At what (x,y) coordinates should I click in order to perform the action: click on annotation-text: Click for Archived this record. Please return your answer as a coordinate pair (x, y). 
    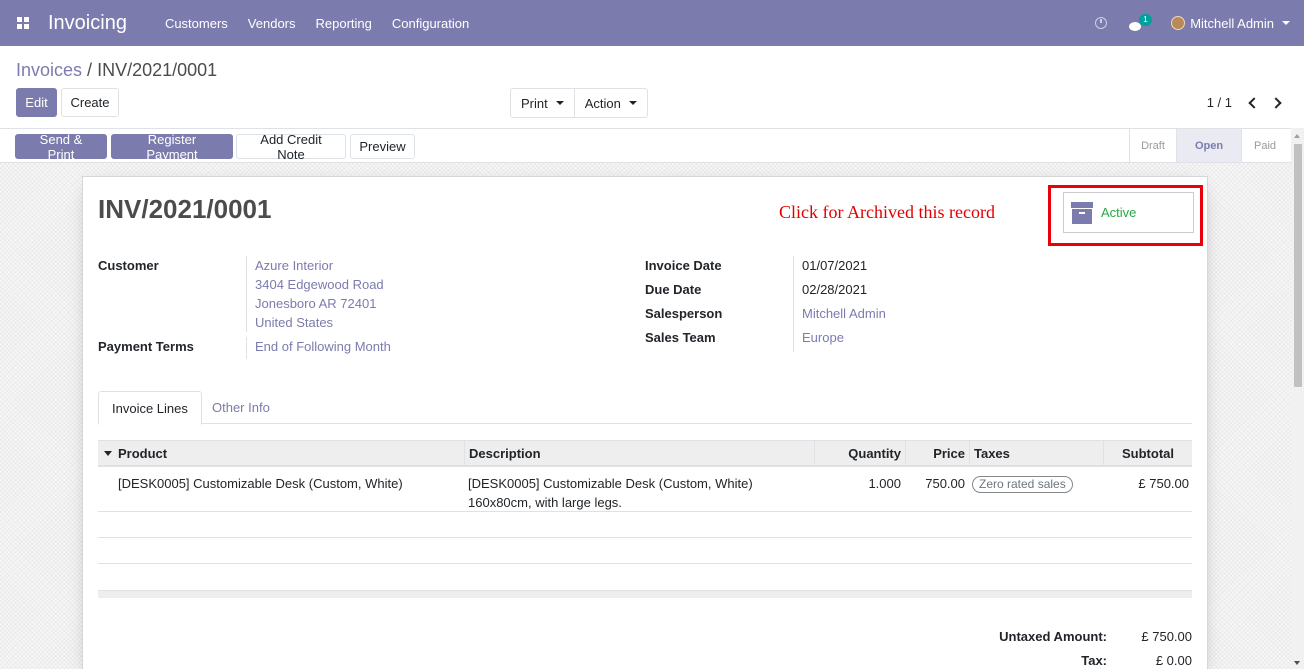
    Looking at the image, I should click on (887, 212).